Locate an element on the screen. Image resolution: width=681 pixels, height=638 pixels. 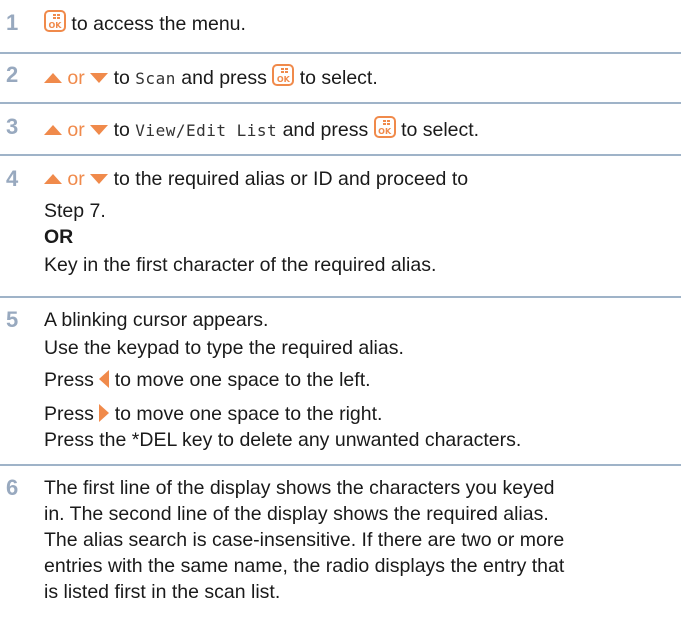
step-1: 1 OK to access the menu. is located at coordinates (340, 27).